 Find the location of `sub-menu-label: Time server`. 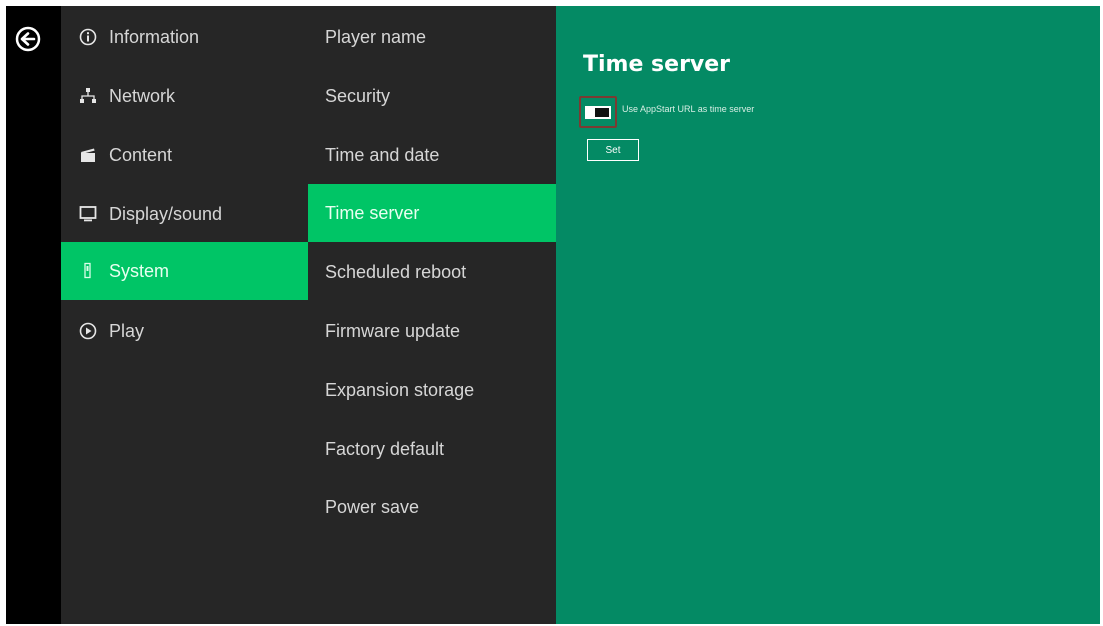

sub-menu-label: Time server is located at coordinates (372, 212).